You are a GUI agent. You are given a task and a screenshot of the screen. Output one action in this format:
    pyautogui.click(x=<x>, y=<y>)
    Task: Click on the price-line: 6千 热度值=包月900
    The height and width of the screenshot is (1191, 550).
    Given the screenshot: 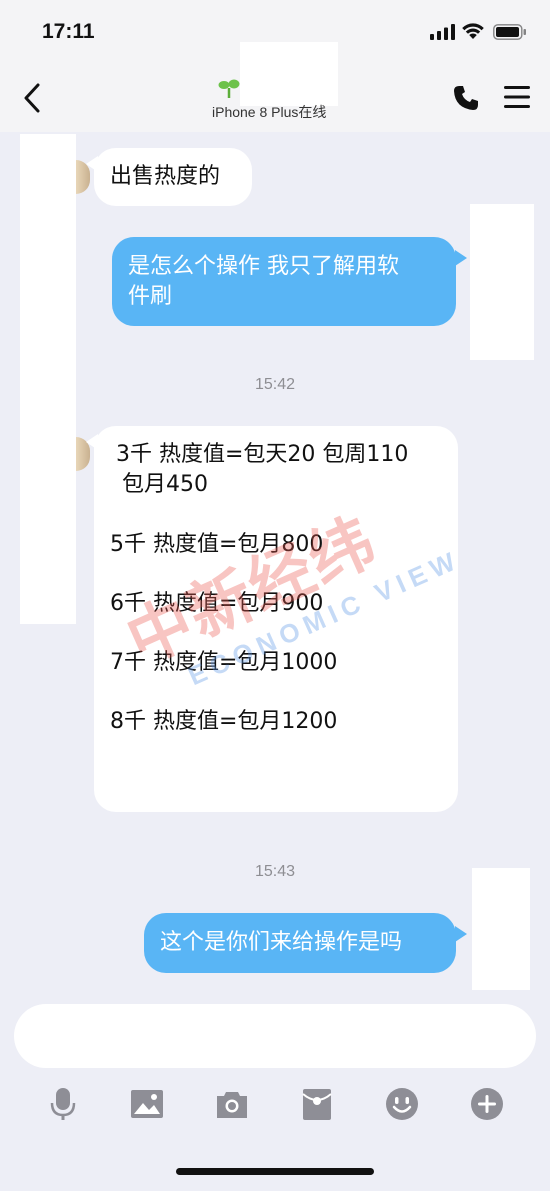 What is the action you would take?
    pyautogui.click(x=217, y=603)
    